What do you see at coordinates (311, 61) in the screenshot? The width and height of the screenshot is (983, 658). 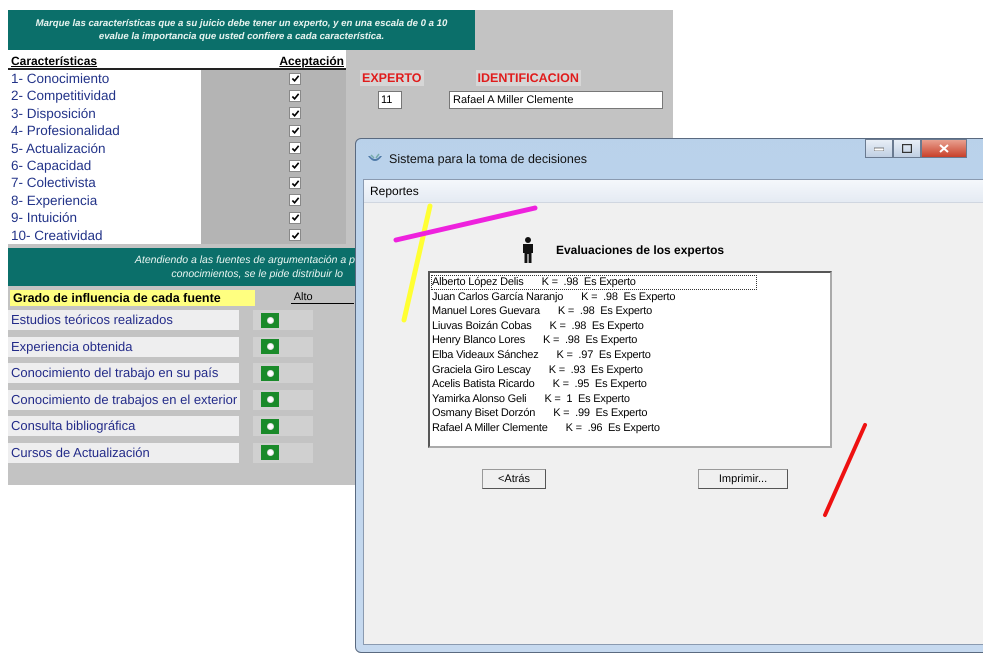 I see `column-header: Aceptación` at bounding box center [311, 61].